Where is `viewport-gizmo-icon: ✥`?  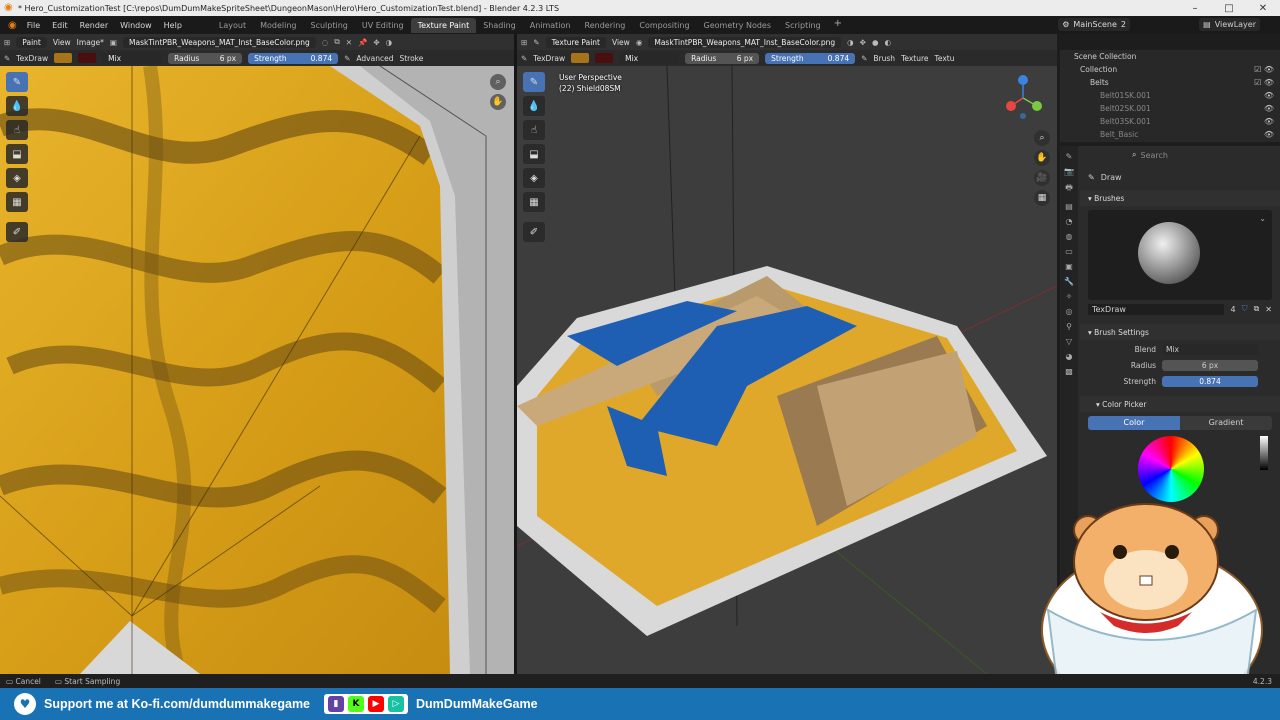 viewport-gizmo-icon: ✥ is located at coordinates (863, 42).